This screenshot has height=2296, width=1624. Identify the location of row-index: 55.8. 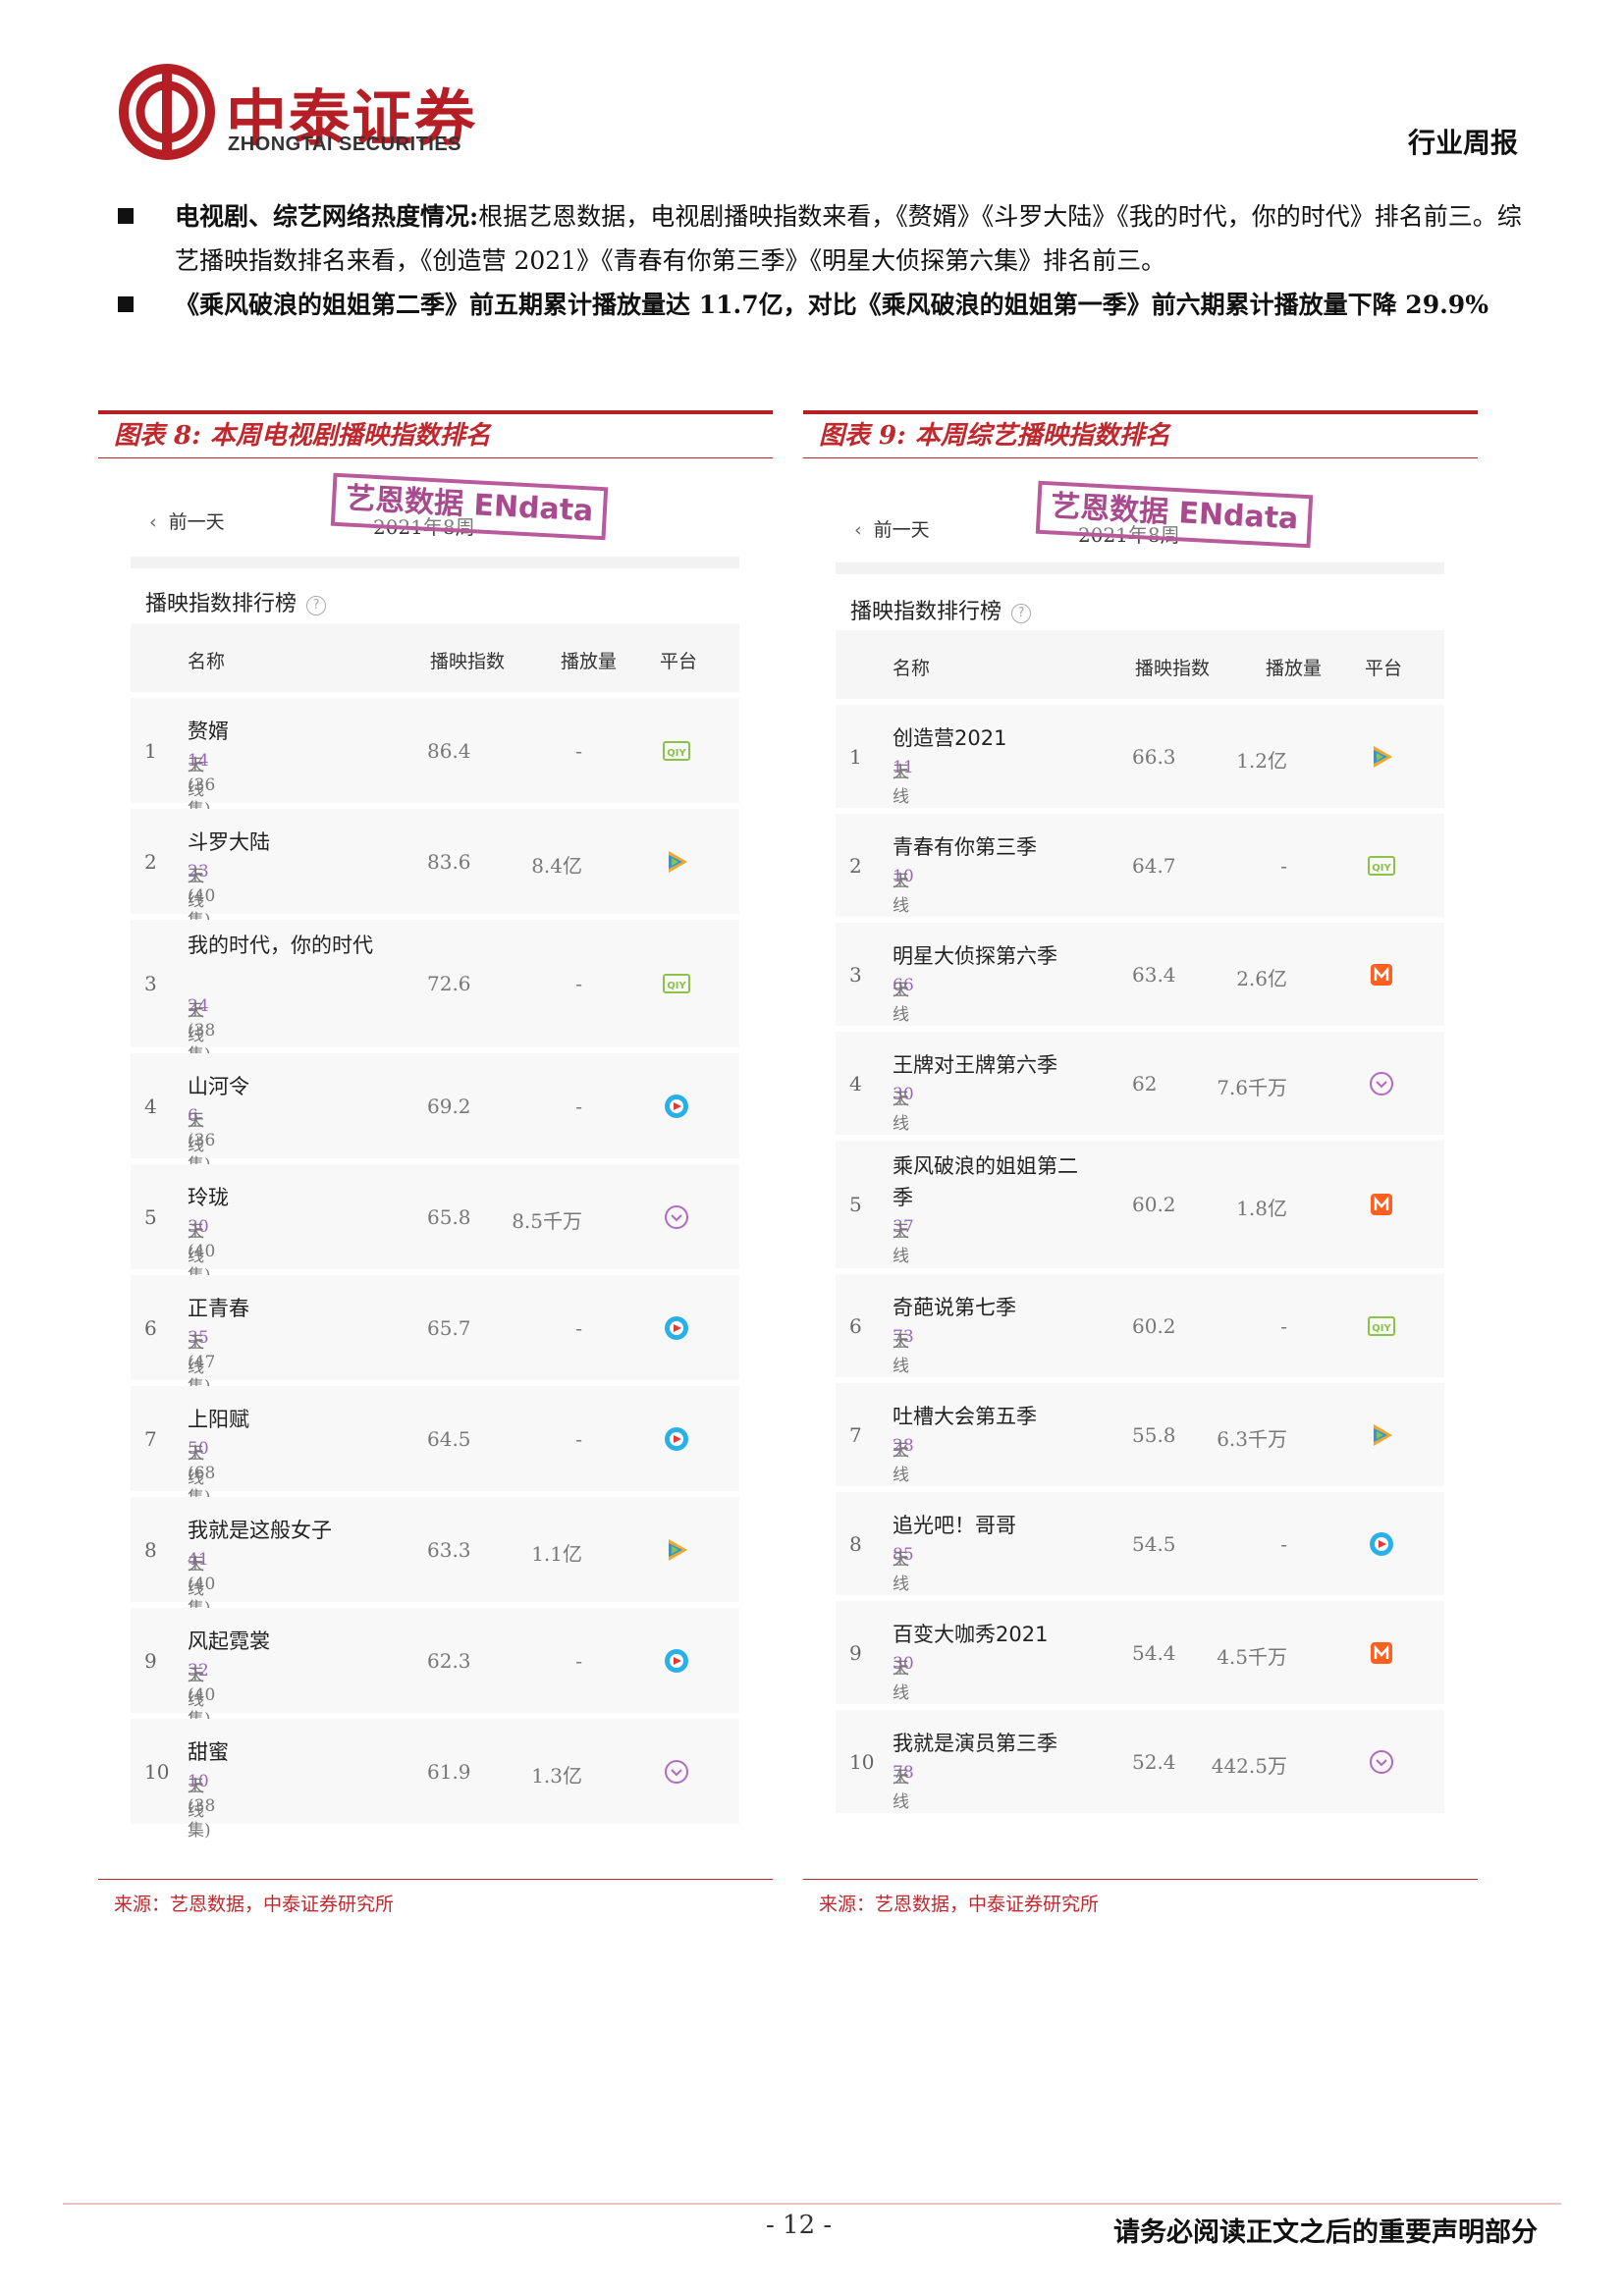
(1154, 1435).